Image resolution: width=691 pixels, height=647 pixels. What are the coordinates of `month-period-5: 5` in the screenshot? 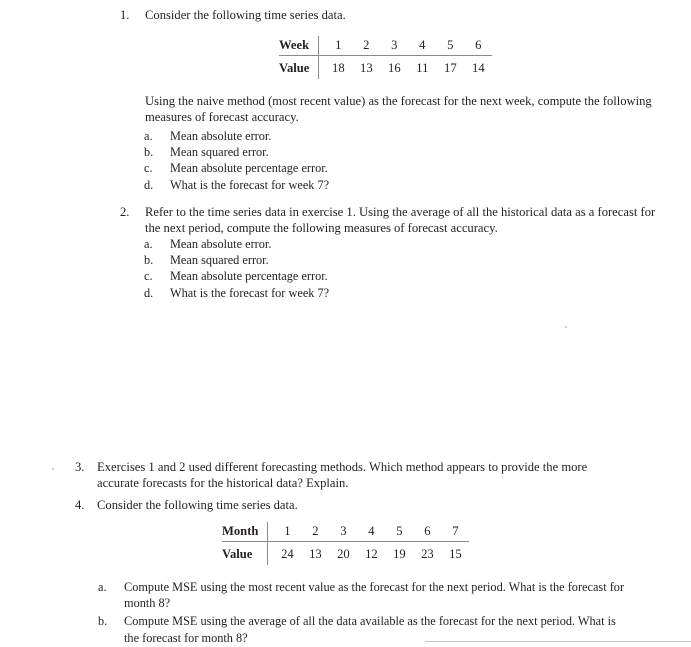 It's located at (399, 532).